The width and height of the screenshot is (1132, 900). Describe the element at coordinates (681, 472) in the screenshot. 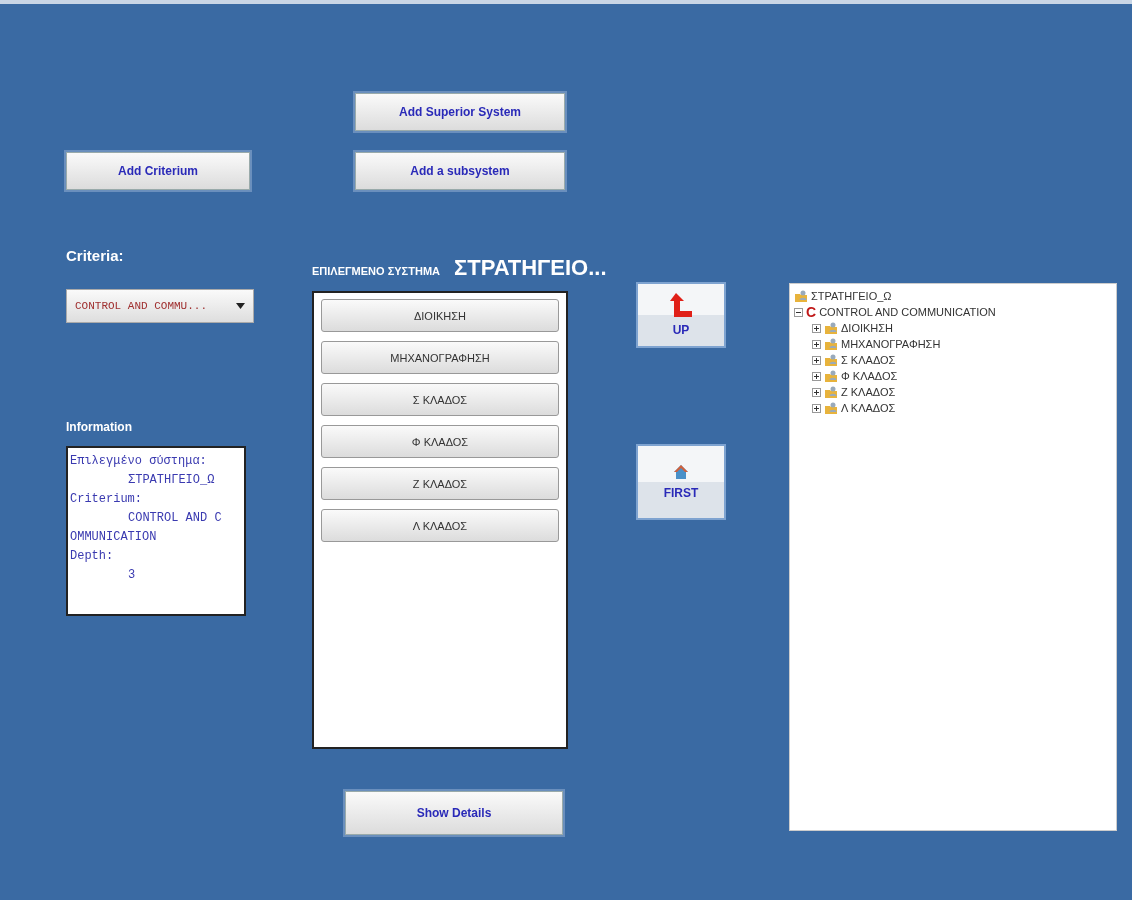

I see `home-icon` at that location.